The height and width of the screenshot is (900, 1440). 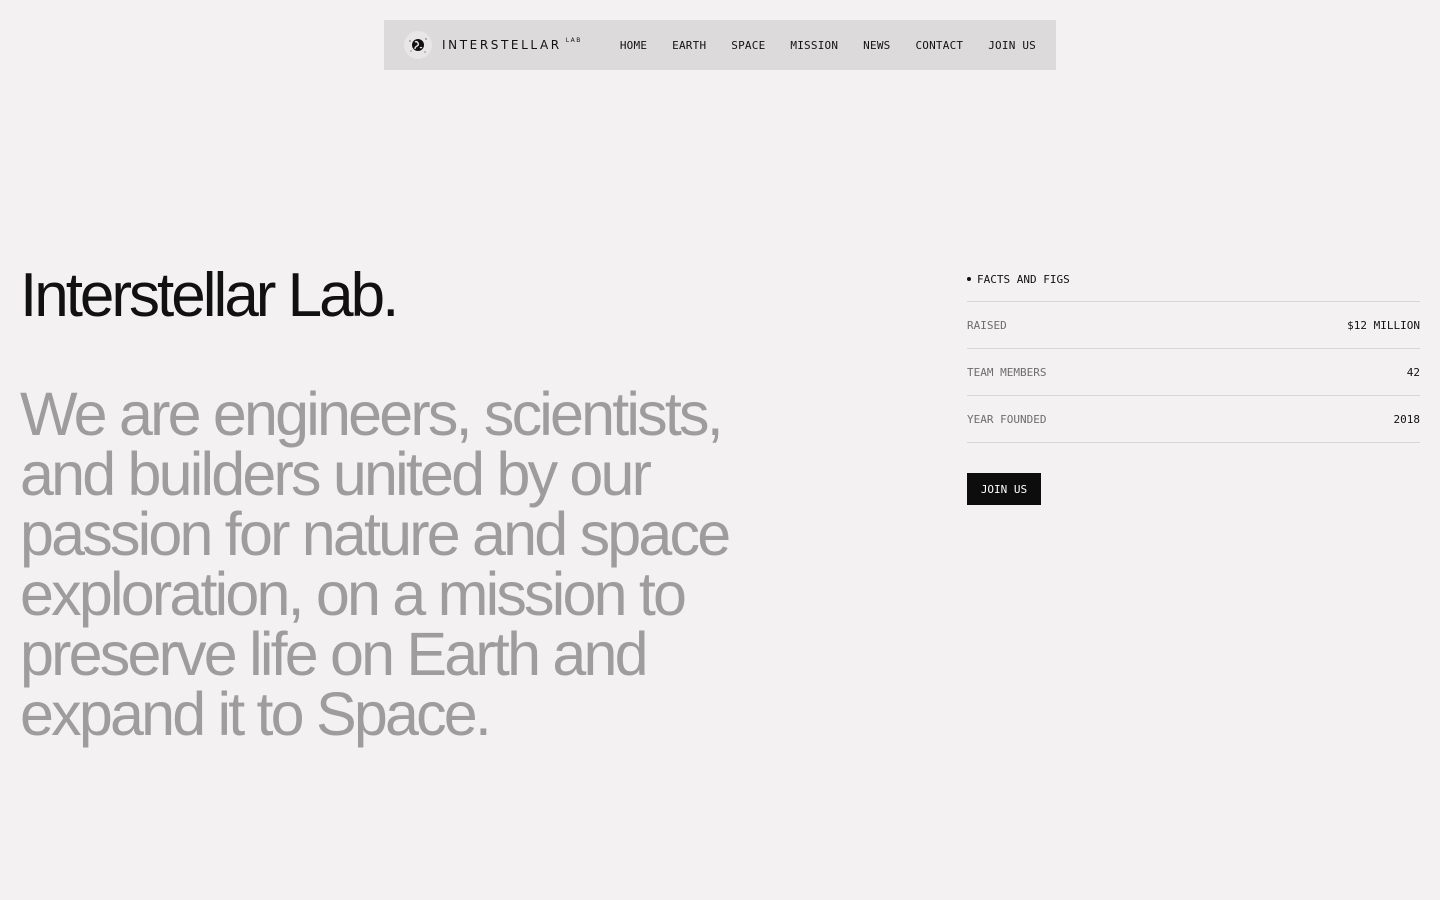 I want to click on nav-link-contact: CONTACT, so click(x=939, y=45).